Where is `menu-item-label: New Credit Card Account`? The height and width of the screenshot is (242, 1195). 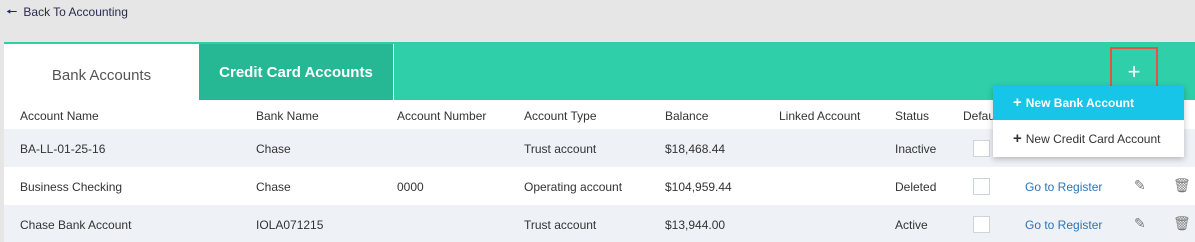
menu-item-label: New Credit Card Account is located at coordinates (1093, 139).